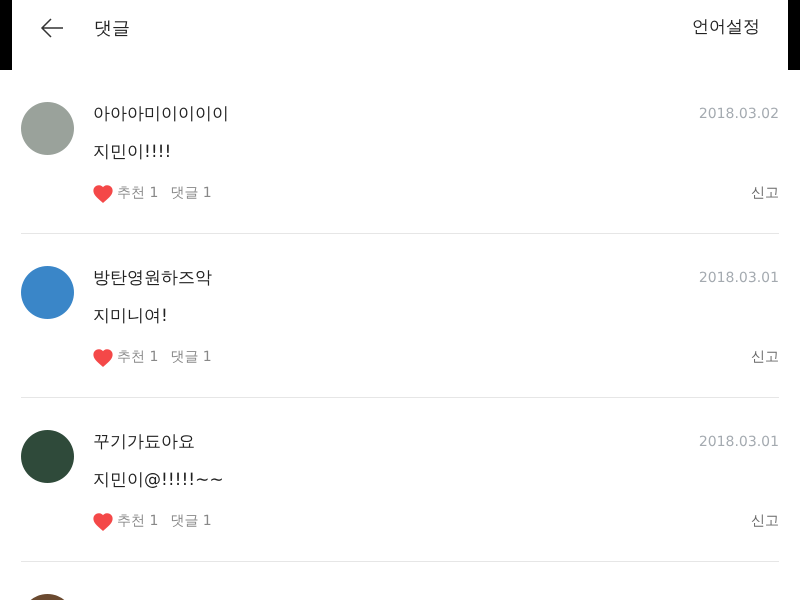 The width and height of the screenshot is (800, 600). I want to click on comment-text: 지민이@!!!!!~~, so click(159, 480).